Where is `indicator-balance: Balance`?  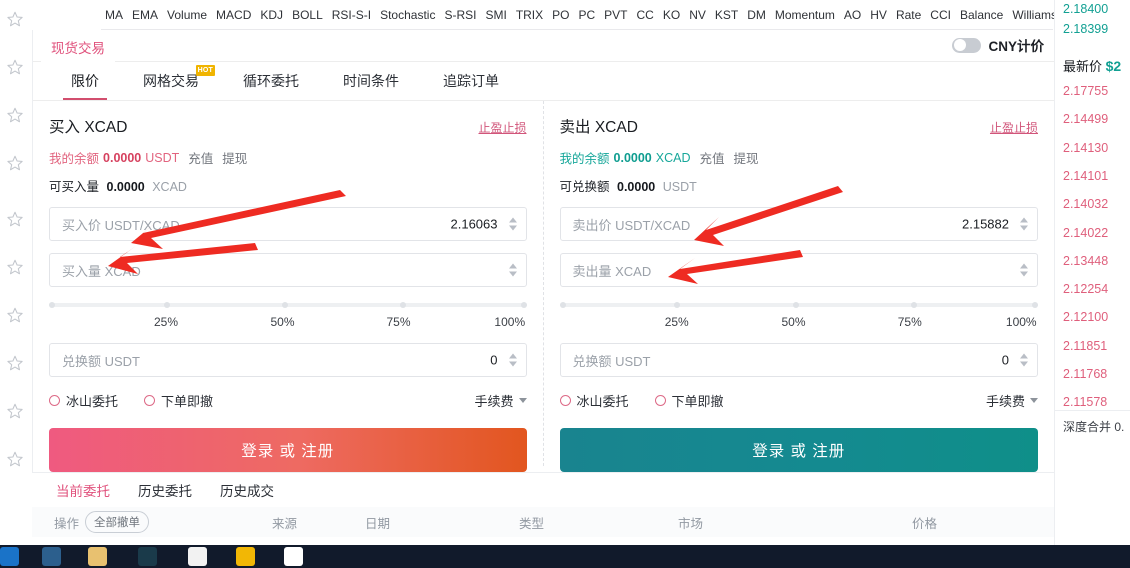 indicator-balance: Balance is located at coordinates (981, 15).